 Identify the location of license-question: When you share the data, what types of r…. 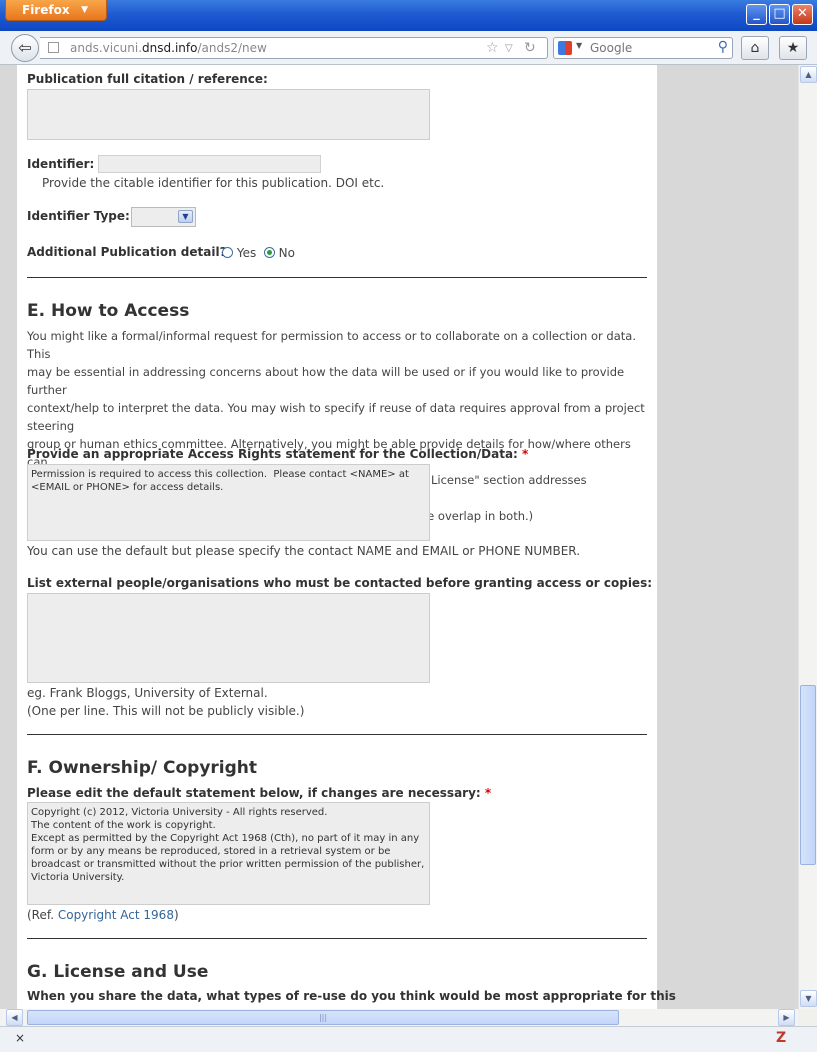
(351, 996).